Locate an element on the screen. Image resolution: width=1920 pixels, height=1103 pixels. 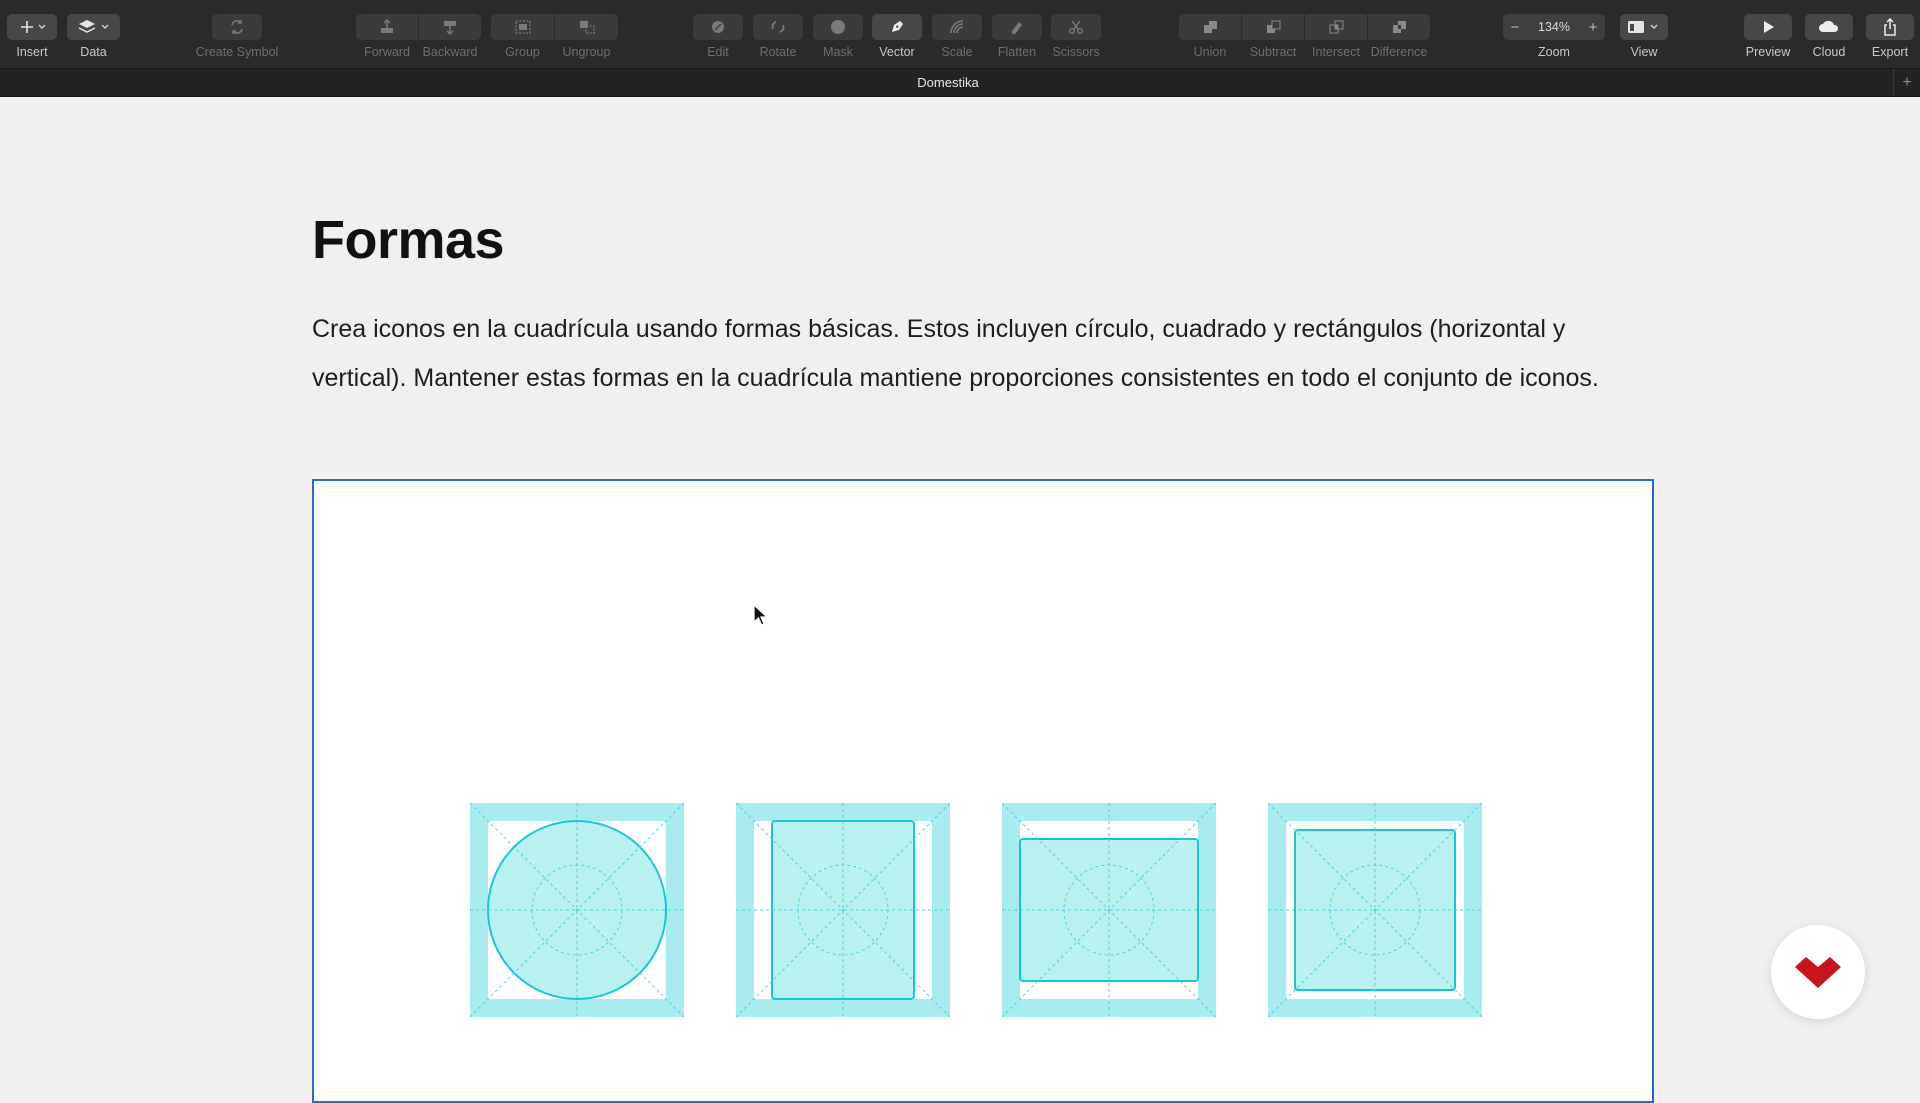
intersect-label: Intersect is located at coordinates (1336, 52).